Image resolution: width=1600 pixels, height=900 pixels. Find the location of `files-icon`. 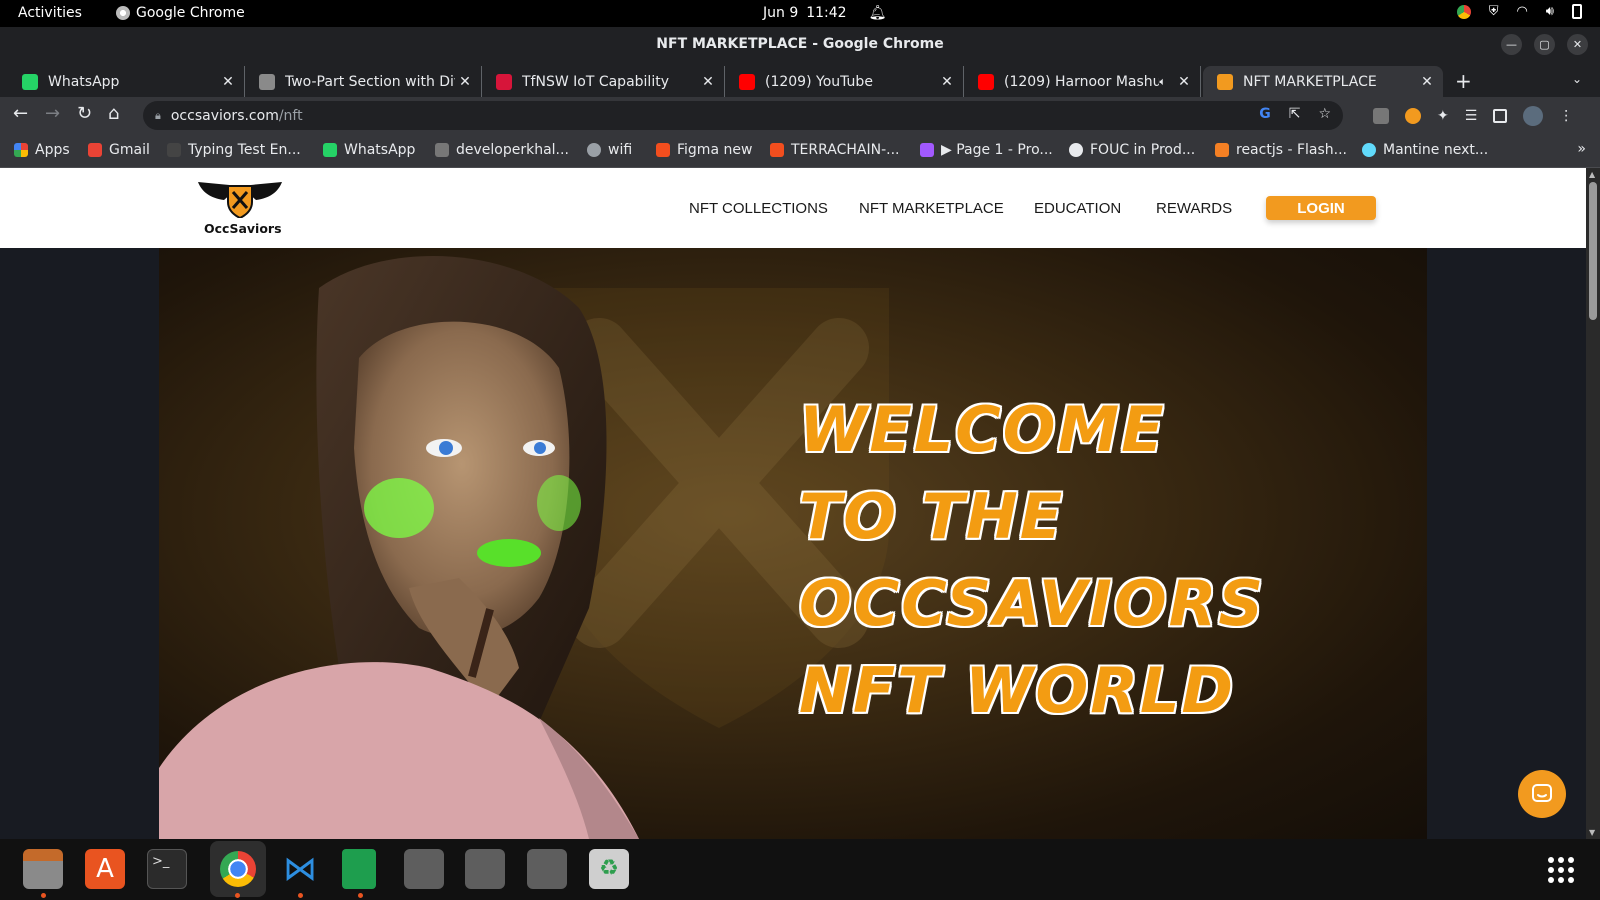

files-icon is located at coordinates (43, 869).